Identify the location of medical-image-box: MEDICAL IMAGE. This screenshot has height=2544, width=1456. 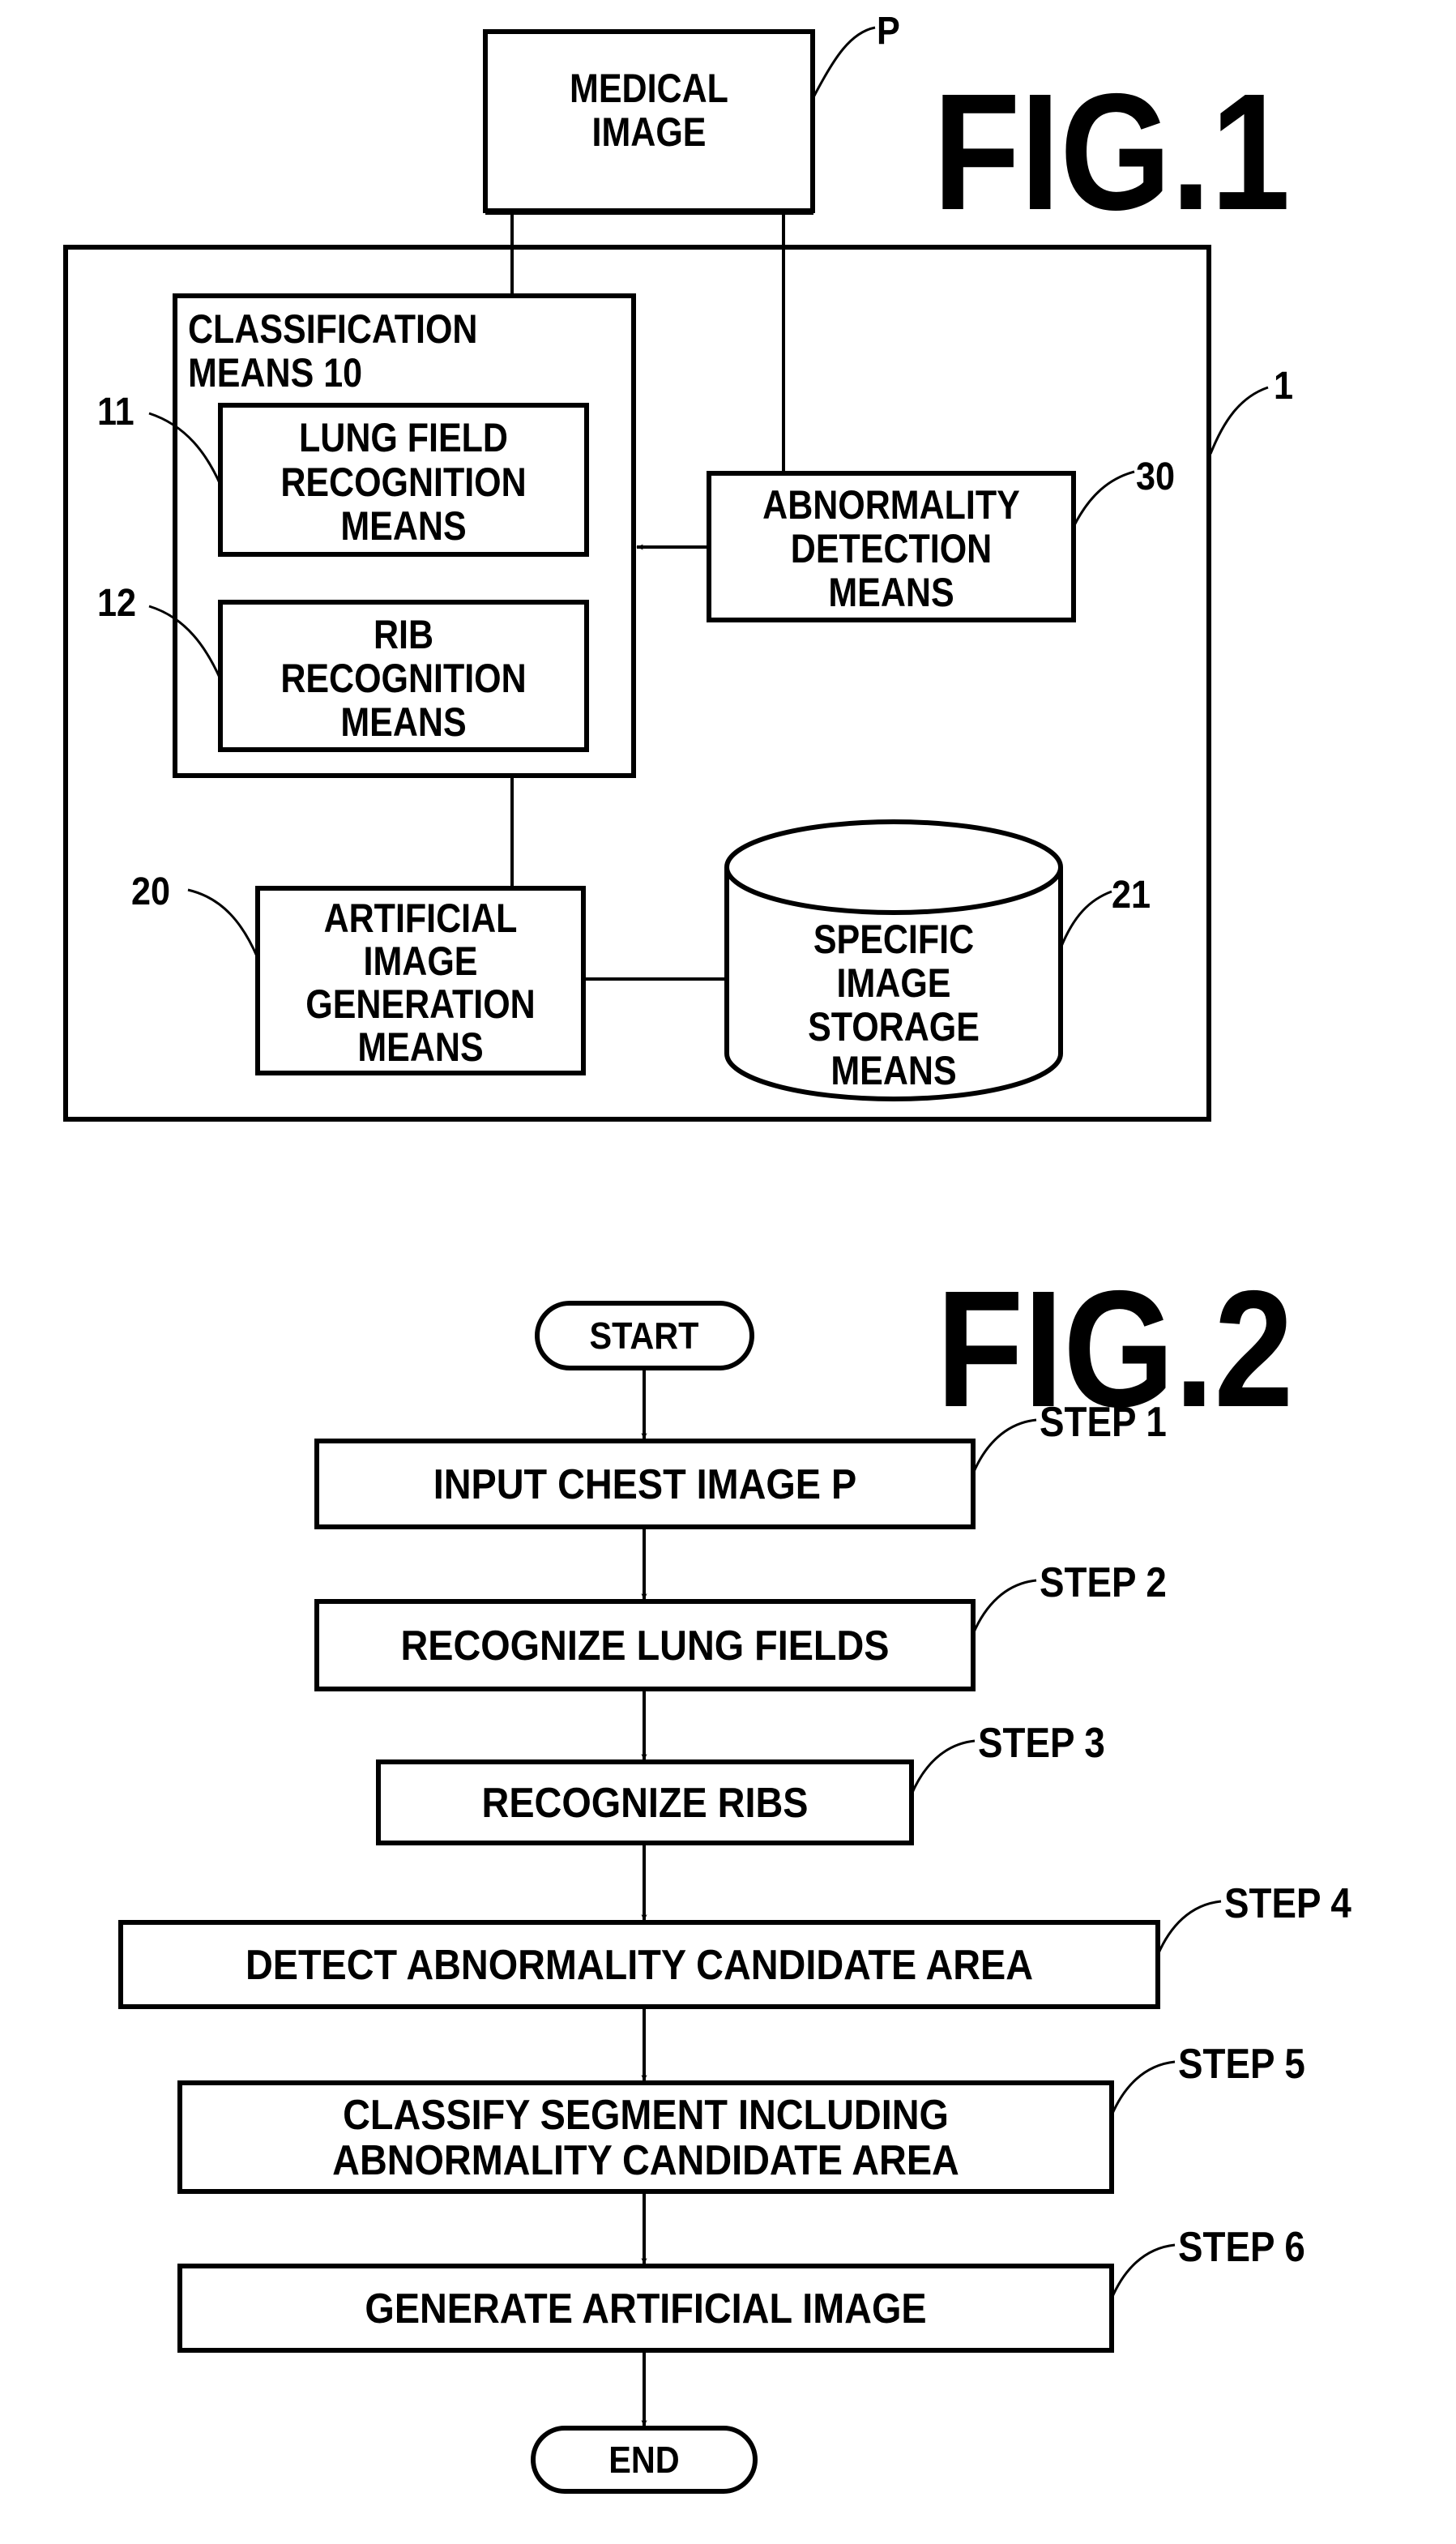
(649, 122).